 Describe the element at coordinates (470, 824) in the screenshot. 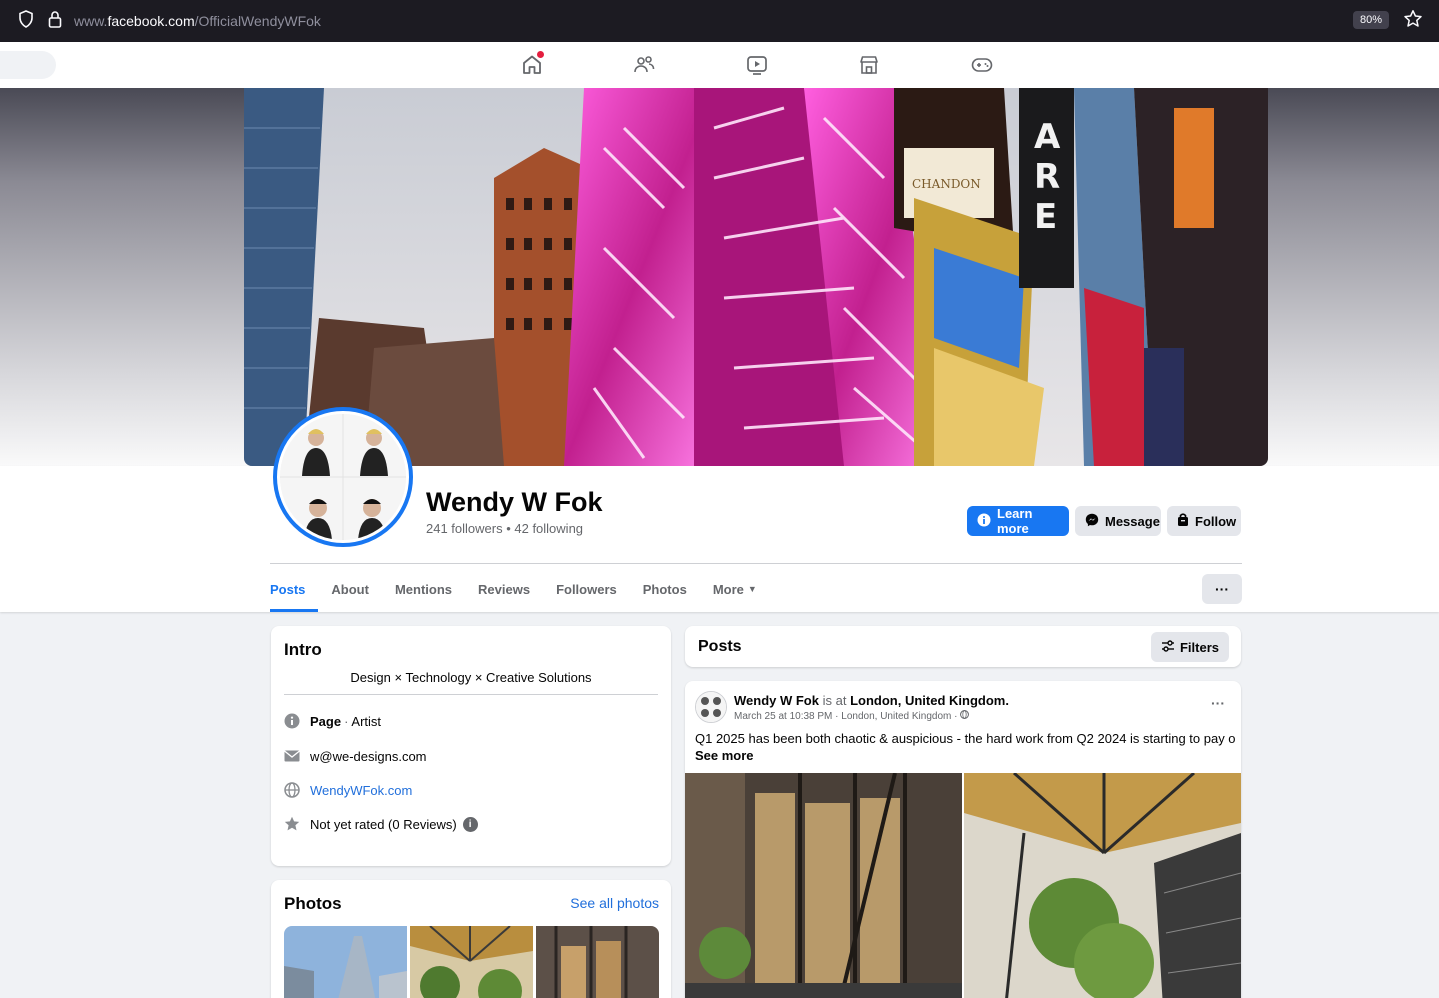

I see `rating-info-icon: i` at that location.